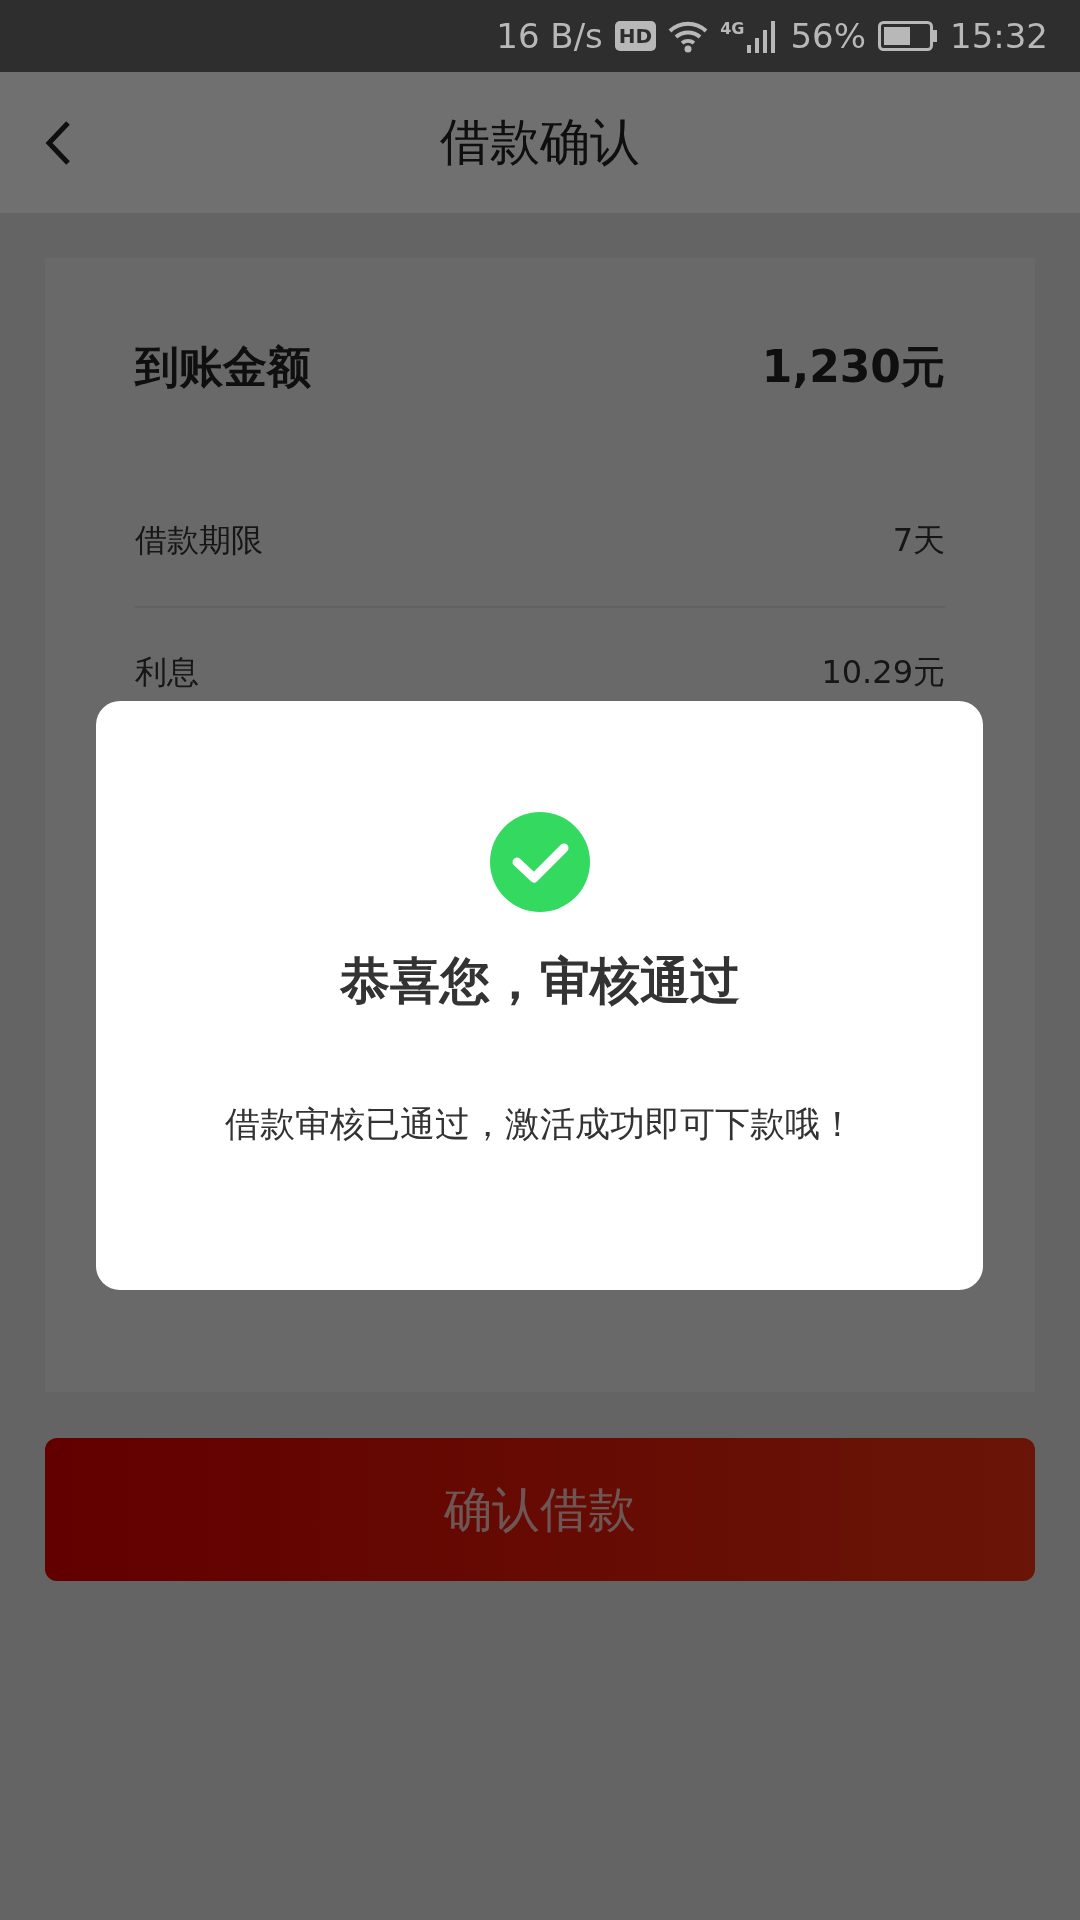  What do you see at coordinates (539, 981) in the screenshot?
I see `dialog-title: 恭喜您，审核通过` at bounding box center [539, 981].